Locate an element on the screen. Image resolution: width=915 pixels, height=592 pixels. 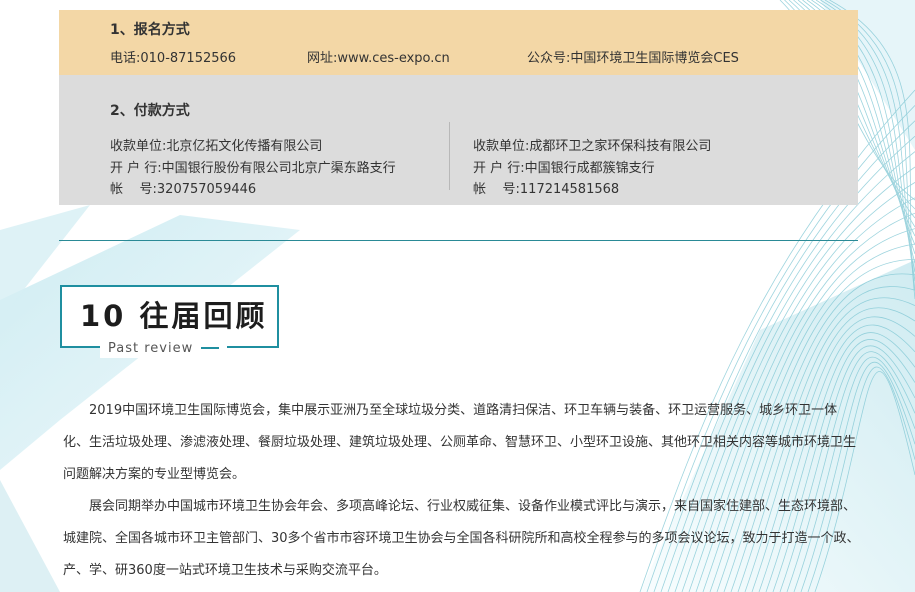
phone-text: 电话:010-87152566 is located at coordinates (173, 58).